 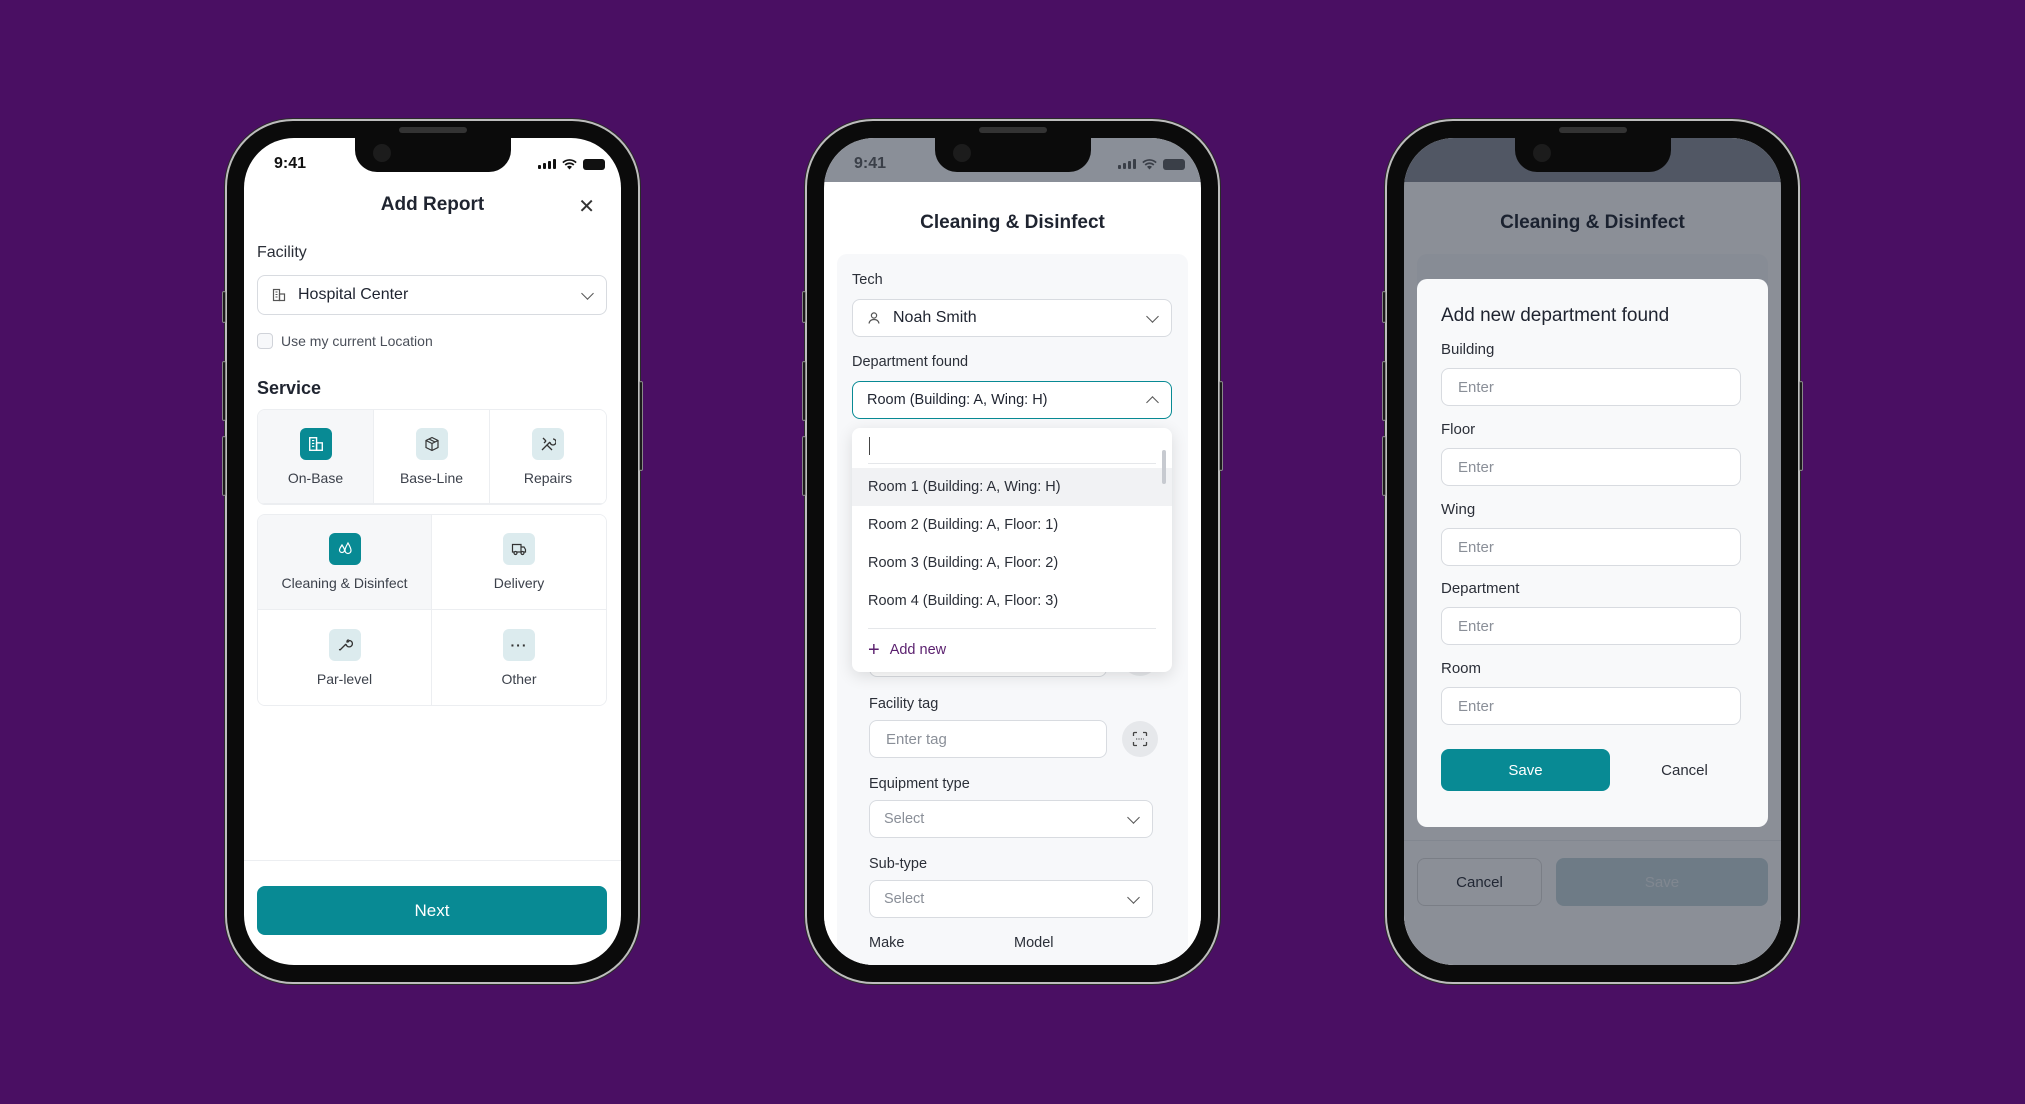 I want to click on service-tile-repairs: Repairs, so click(x=548, y=457).